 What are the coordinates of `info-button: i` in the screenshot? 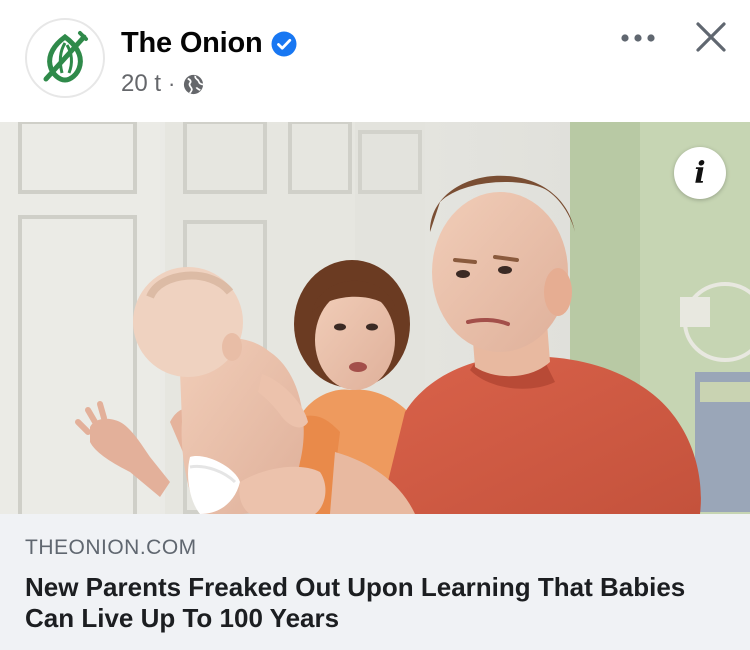 It's located at (700, 173).